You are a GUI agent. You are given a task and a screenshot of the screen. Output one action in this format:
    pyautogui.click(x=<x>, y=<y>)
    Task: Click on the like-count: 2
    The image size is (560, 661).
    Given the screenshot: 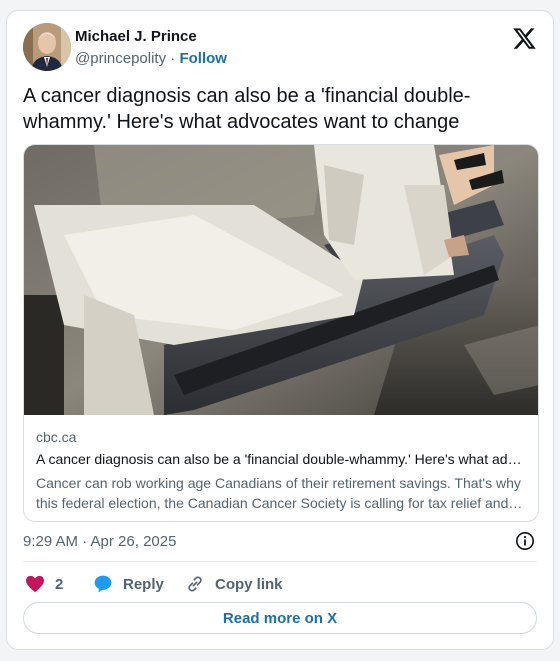 What is the action you would take?
    pyautogui.click(x=59, y=584)
    